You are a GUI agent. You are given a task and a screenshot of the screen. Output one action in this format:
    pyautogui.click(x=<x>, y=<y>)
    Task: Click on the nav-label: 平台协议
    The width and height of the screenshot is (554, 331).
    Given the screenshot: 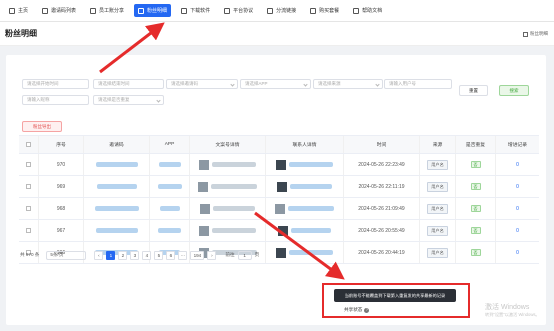 What is the action you would take?
    pyautogui.click(x=243, y=11)
    